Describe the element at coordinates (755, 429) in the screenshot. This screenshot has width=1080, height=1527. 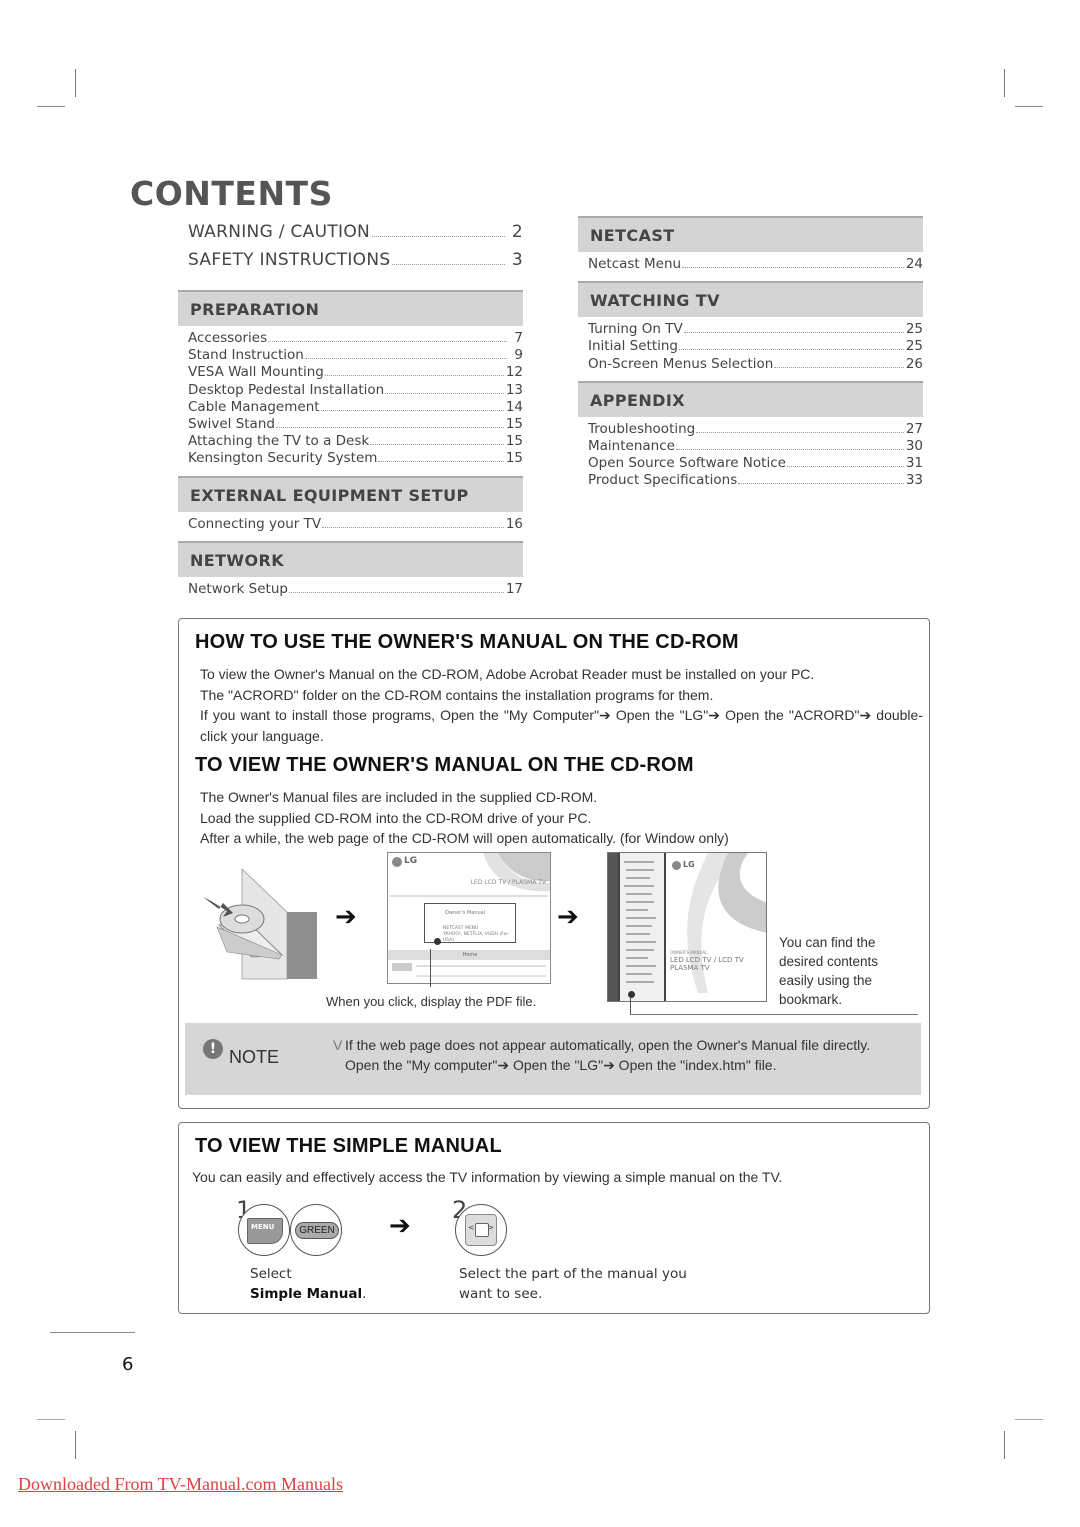
I see `toc-entry: Troubleshooting 27` at that location.